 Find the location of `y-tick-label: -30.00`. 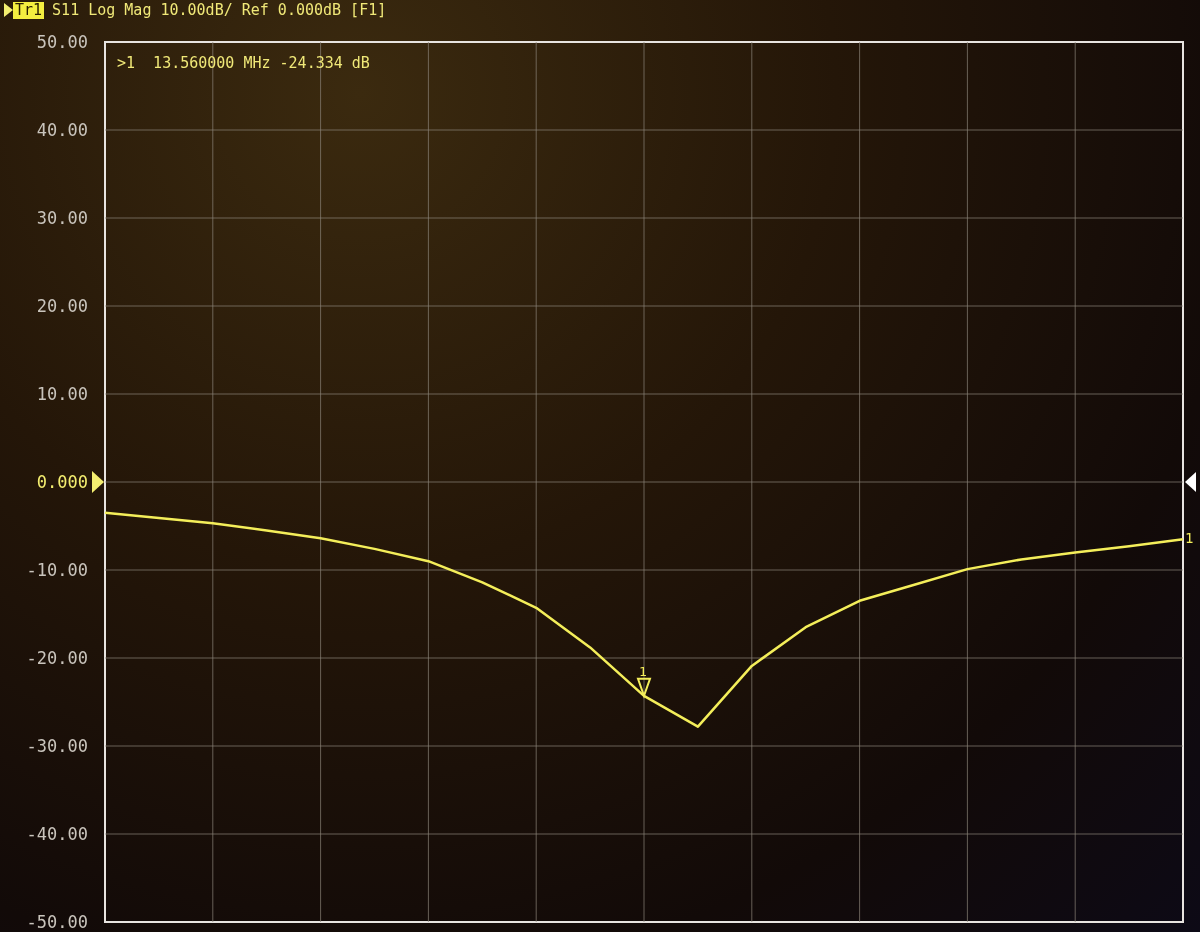

y-tick-label: -30.00 is located at coordinates (57, 746).